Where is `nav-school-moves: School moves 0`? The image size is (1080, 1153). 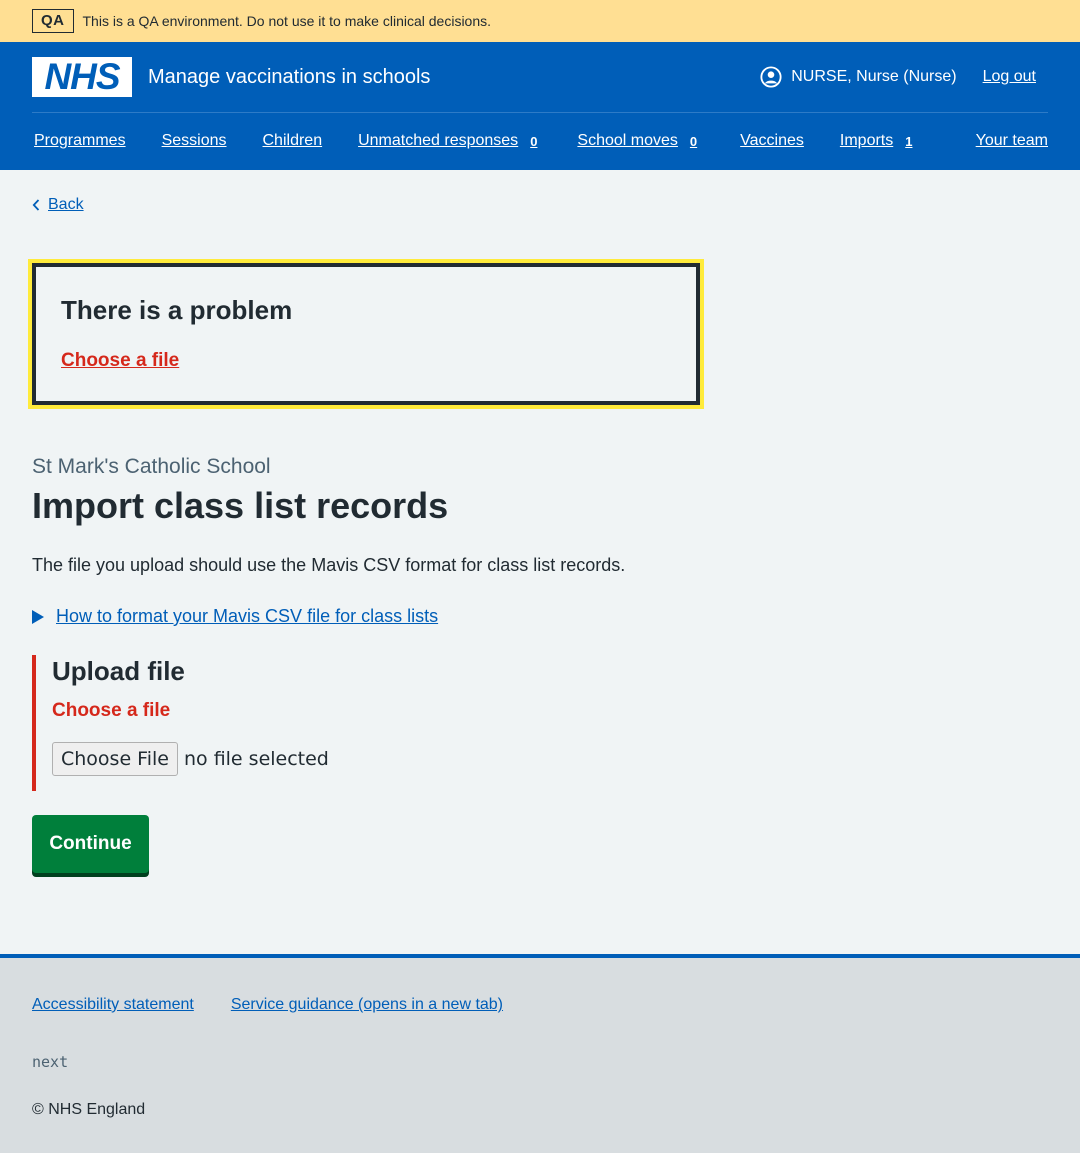 nav-school-moves: School moves 0 is located at coordinates (637, 141).